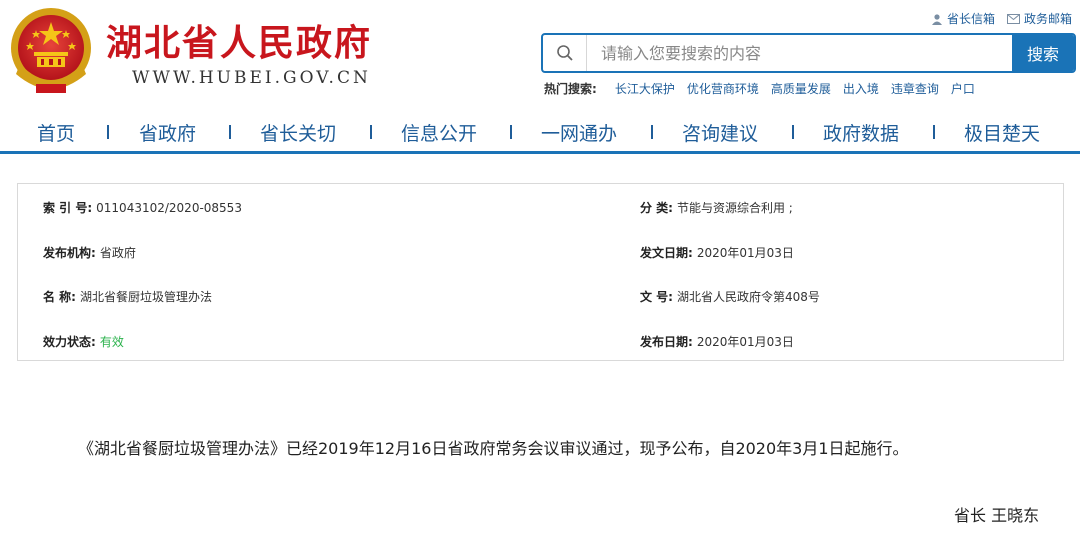 The image size is (1080, 539). What do you see at coordinates (666, 253) in the screenshot?
I see `issue-date-label: 发文日期:` at bounding box center [666, 253].